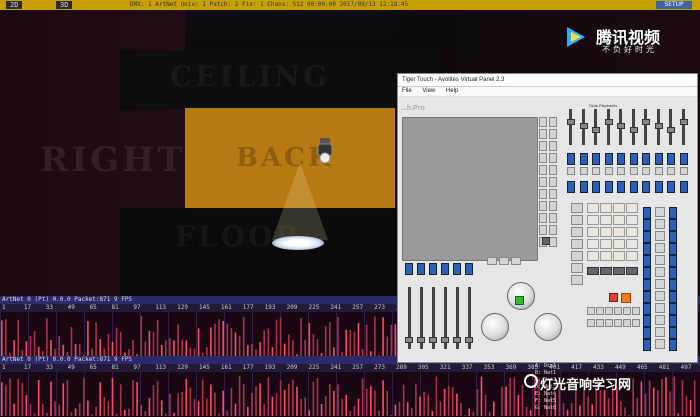 Image resolution: width=700 pixels, height=417 pixels. What do you see at coordinates (14, 5) in the screenshot?
I see `tab-2d: 2D` at bounding box center [14, 5].